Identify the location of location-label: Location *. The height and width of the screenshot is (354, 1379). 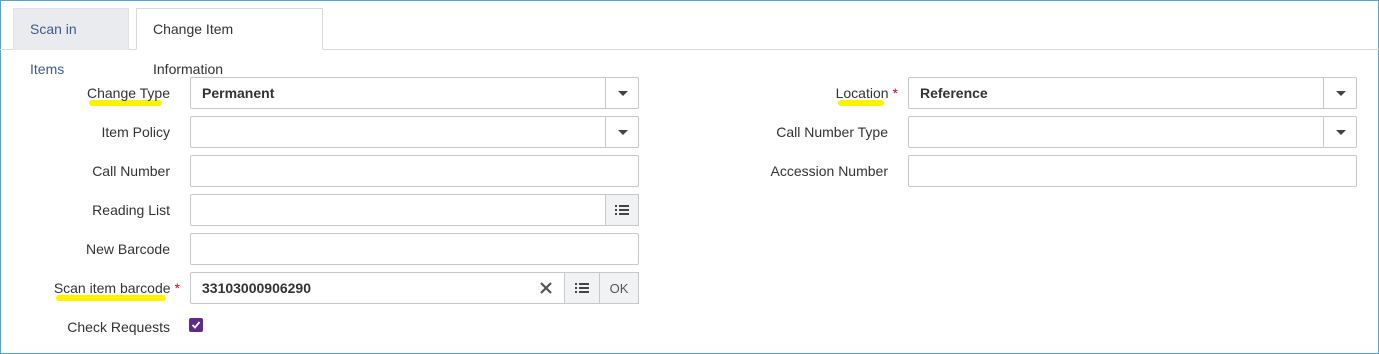
(867, 93).